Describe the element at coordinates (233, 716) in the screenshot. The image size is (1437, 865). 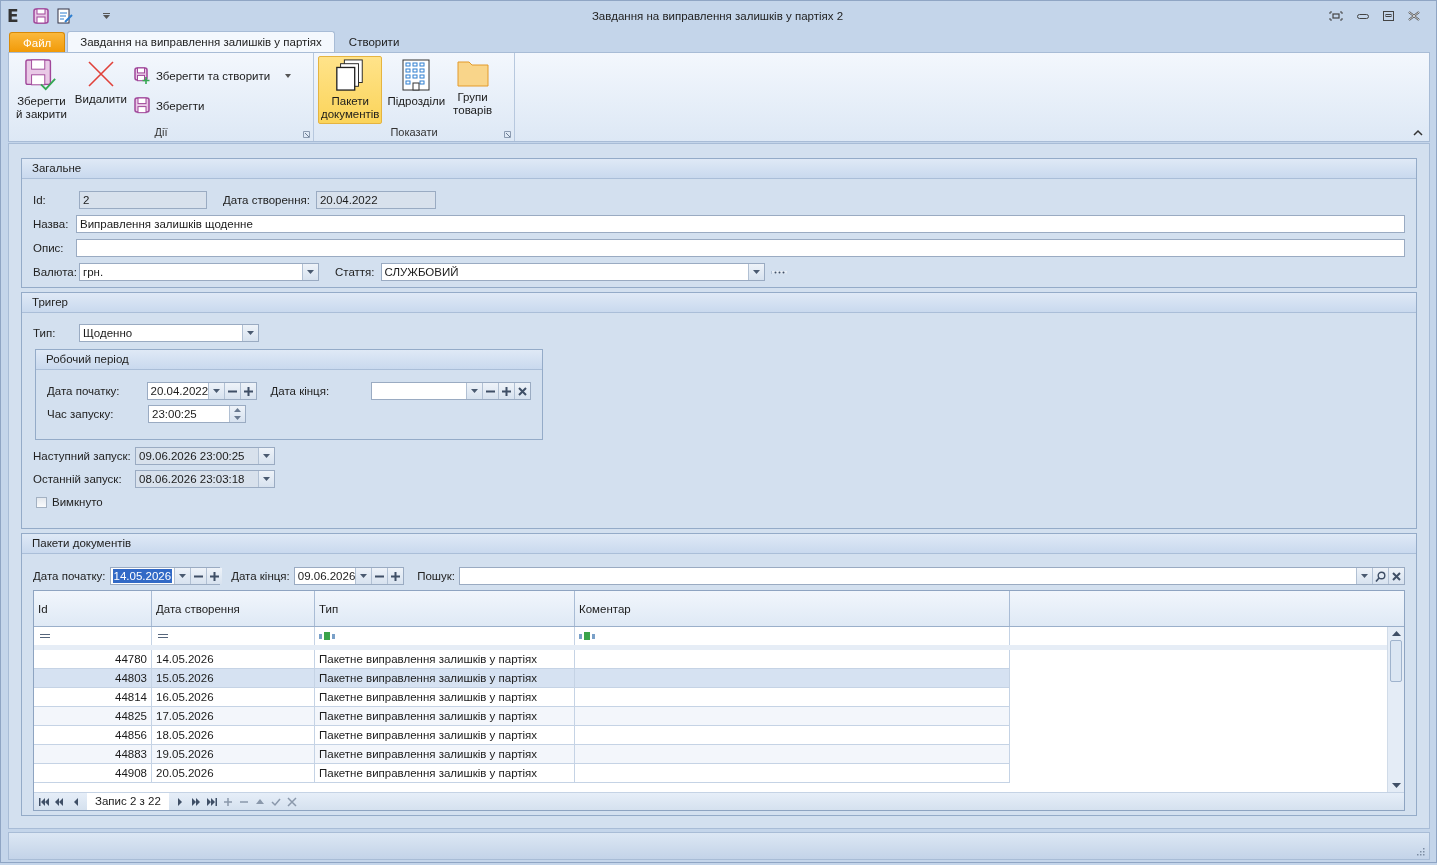
I see `table-cell: 17.05.2026` at that location.